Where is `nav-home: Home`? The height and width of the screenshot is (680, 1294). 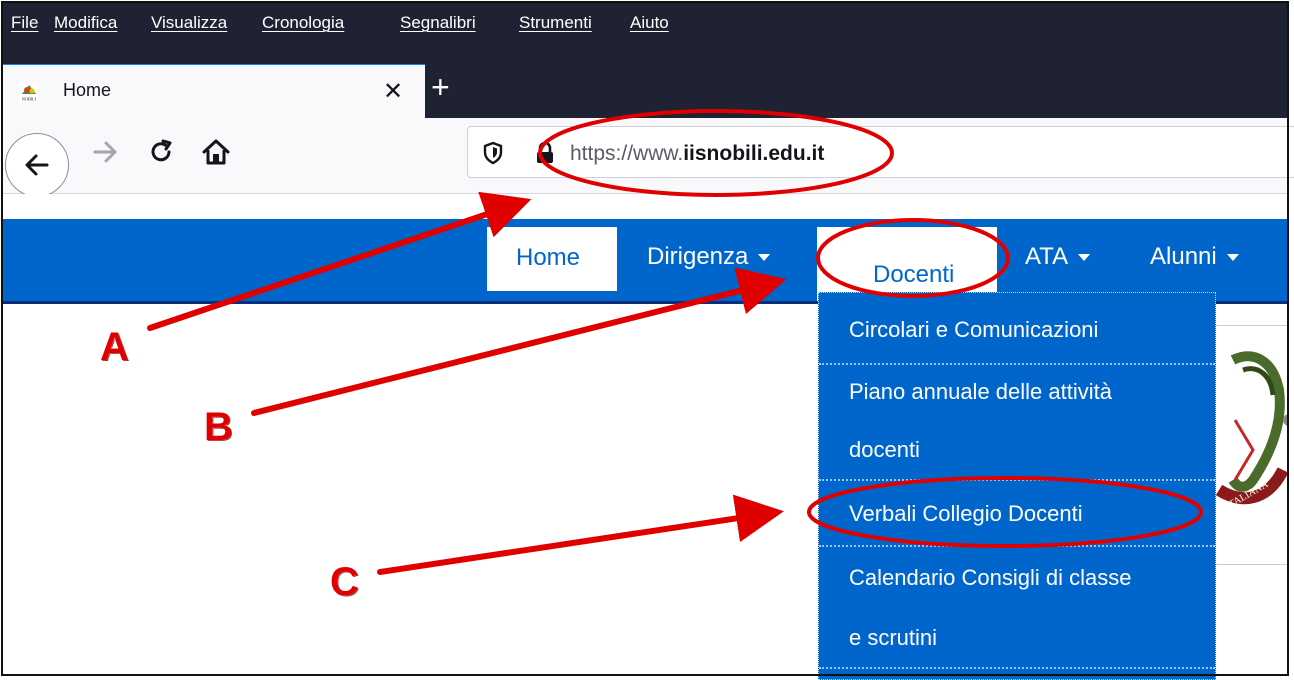
nav-home: Home is located at coordinates (552, 259).